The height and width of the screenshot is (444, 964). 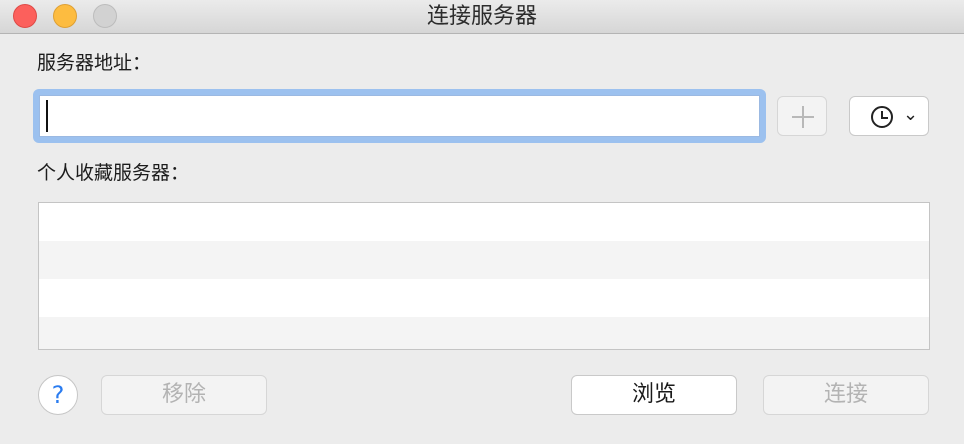 I want to click on add-favorite-button, so click(x=802, y=116).